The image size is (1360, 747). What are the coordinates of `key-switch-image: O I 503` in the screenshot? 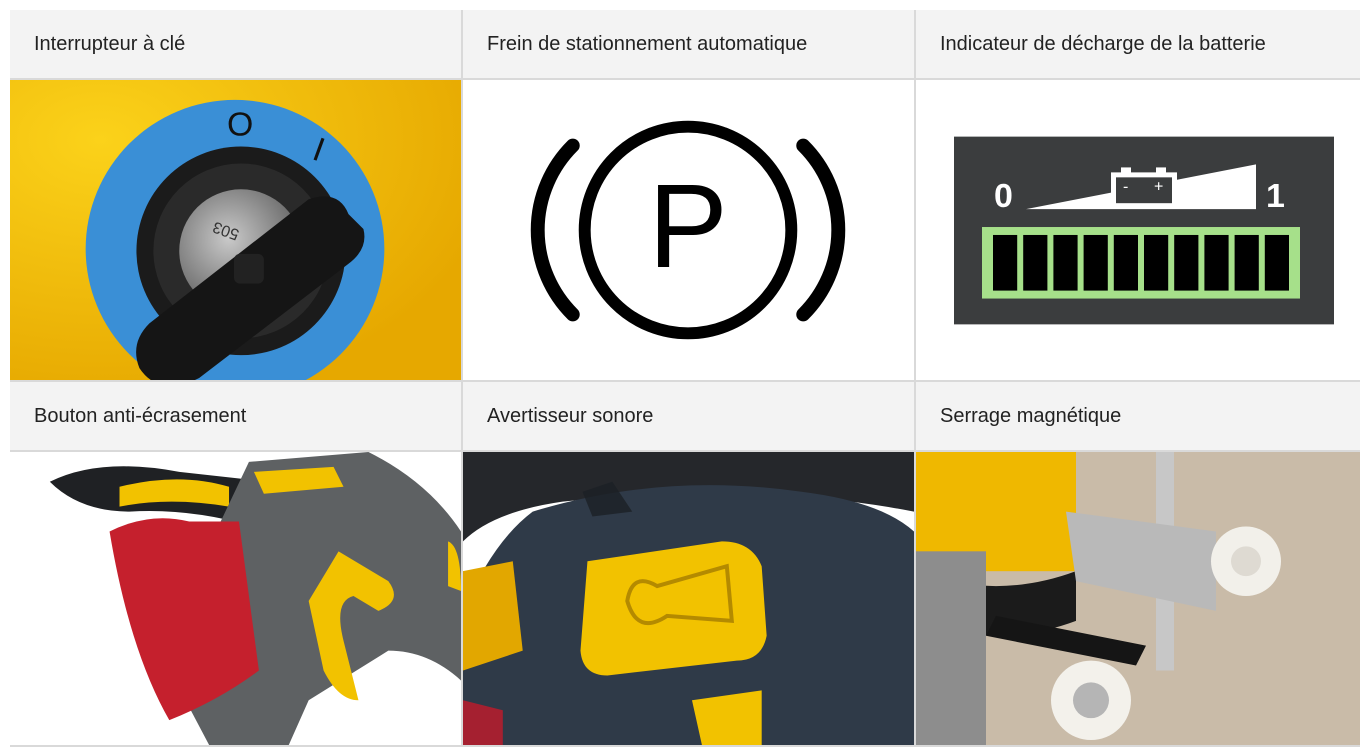 It's located at (236, 231).